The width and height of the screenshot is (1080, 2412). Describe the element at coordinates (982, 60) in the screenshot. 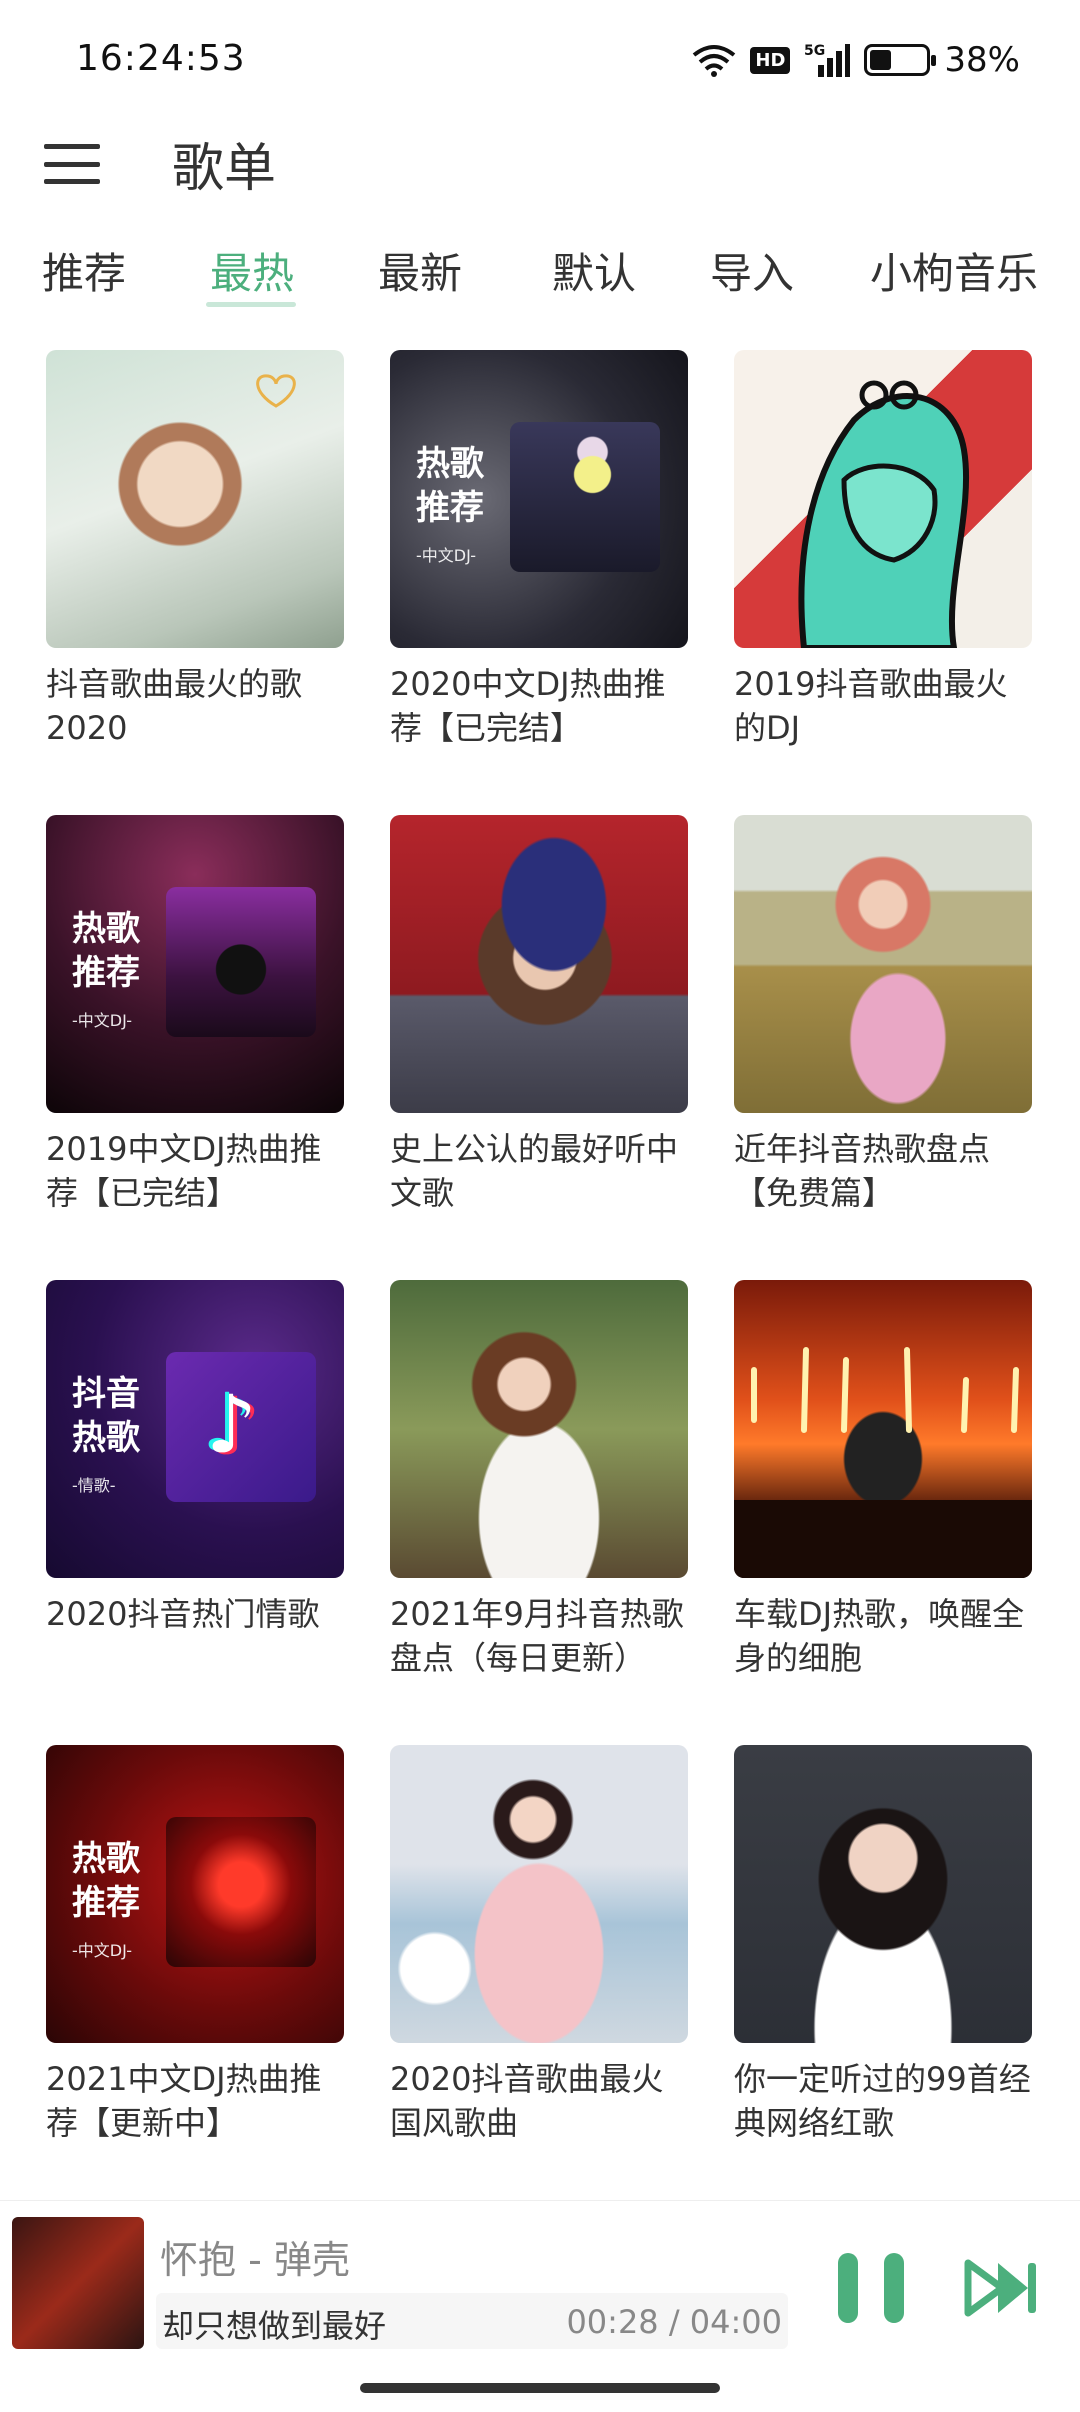

I see `battery-percent: 38%` at that location.